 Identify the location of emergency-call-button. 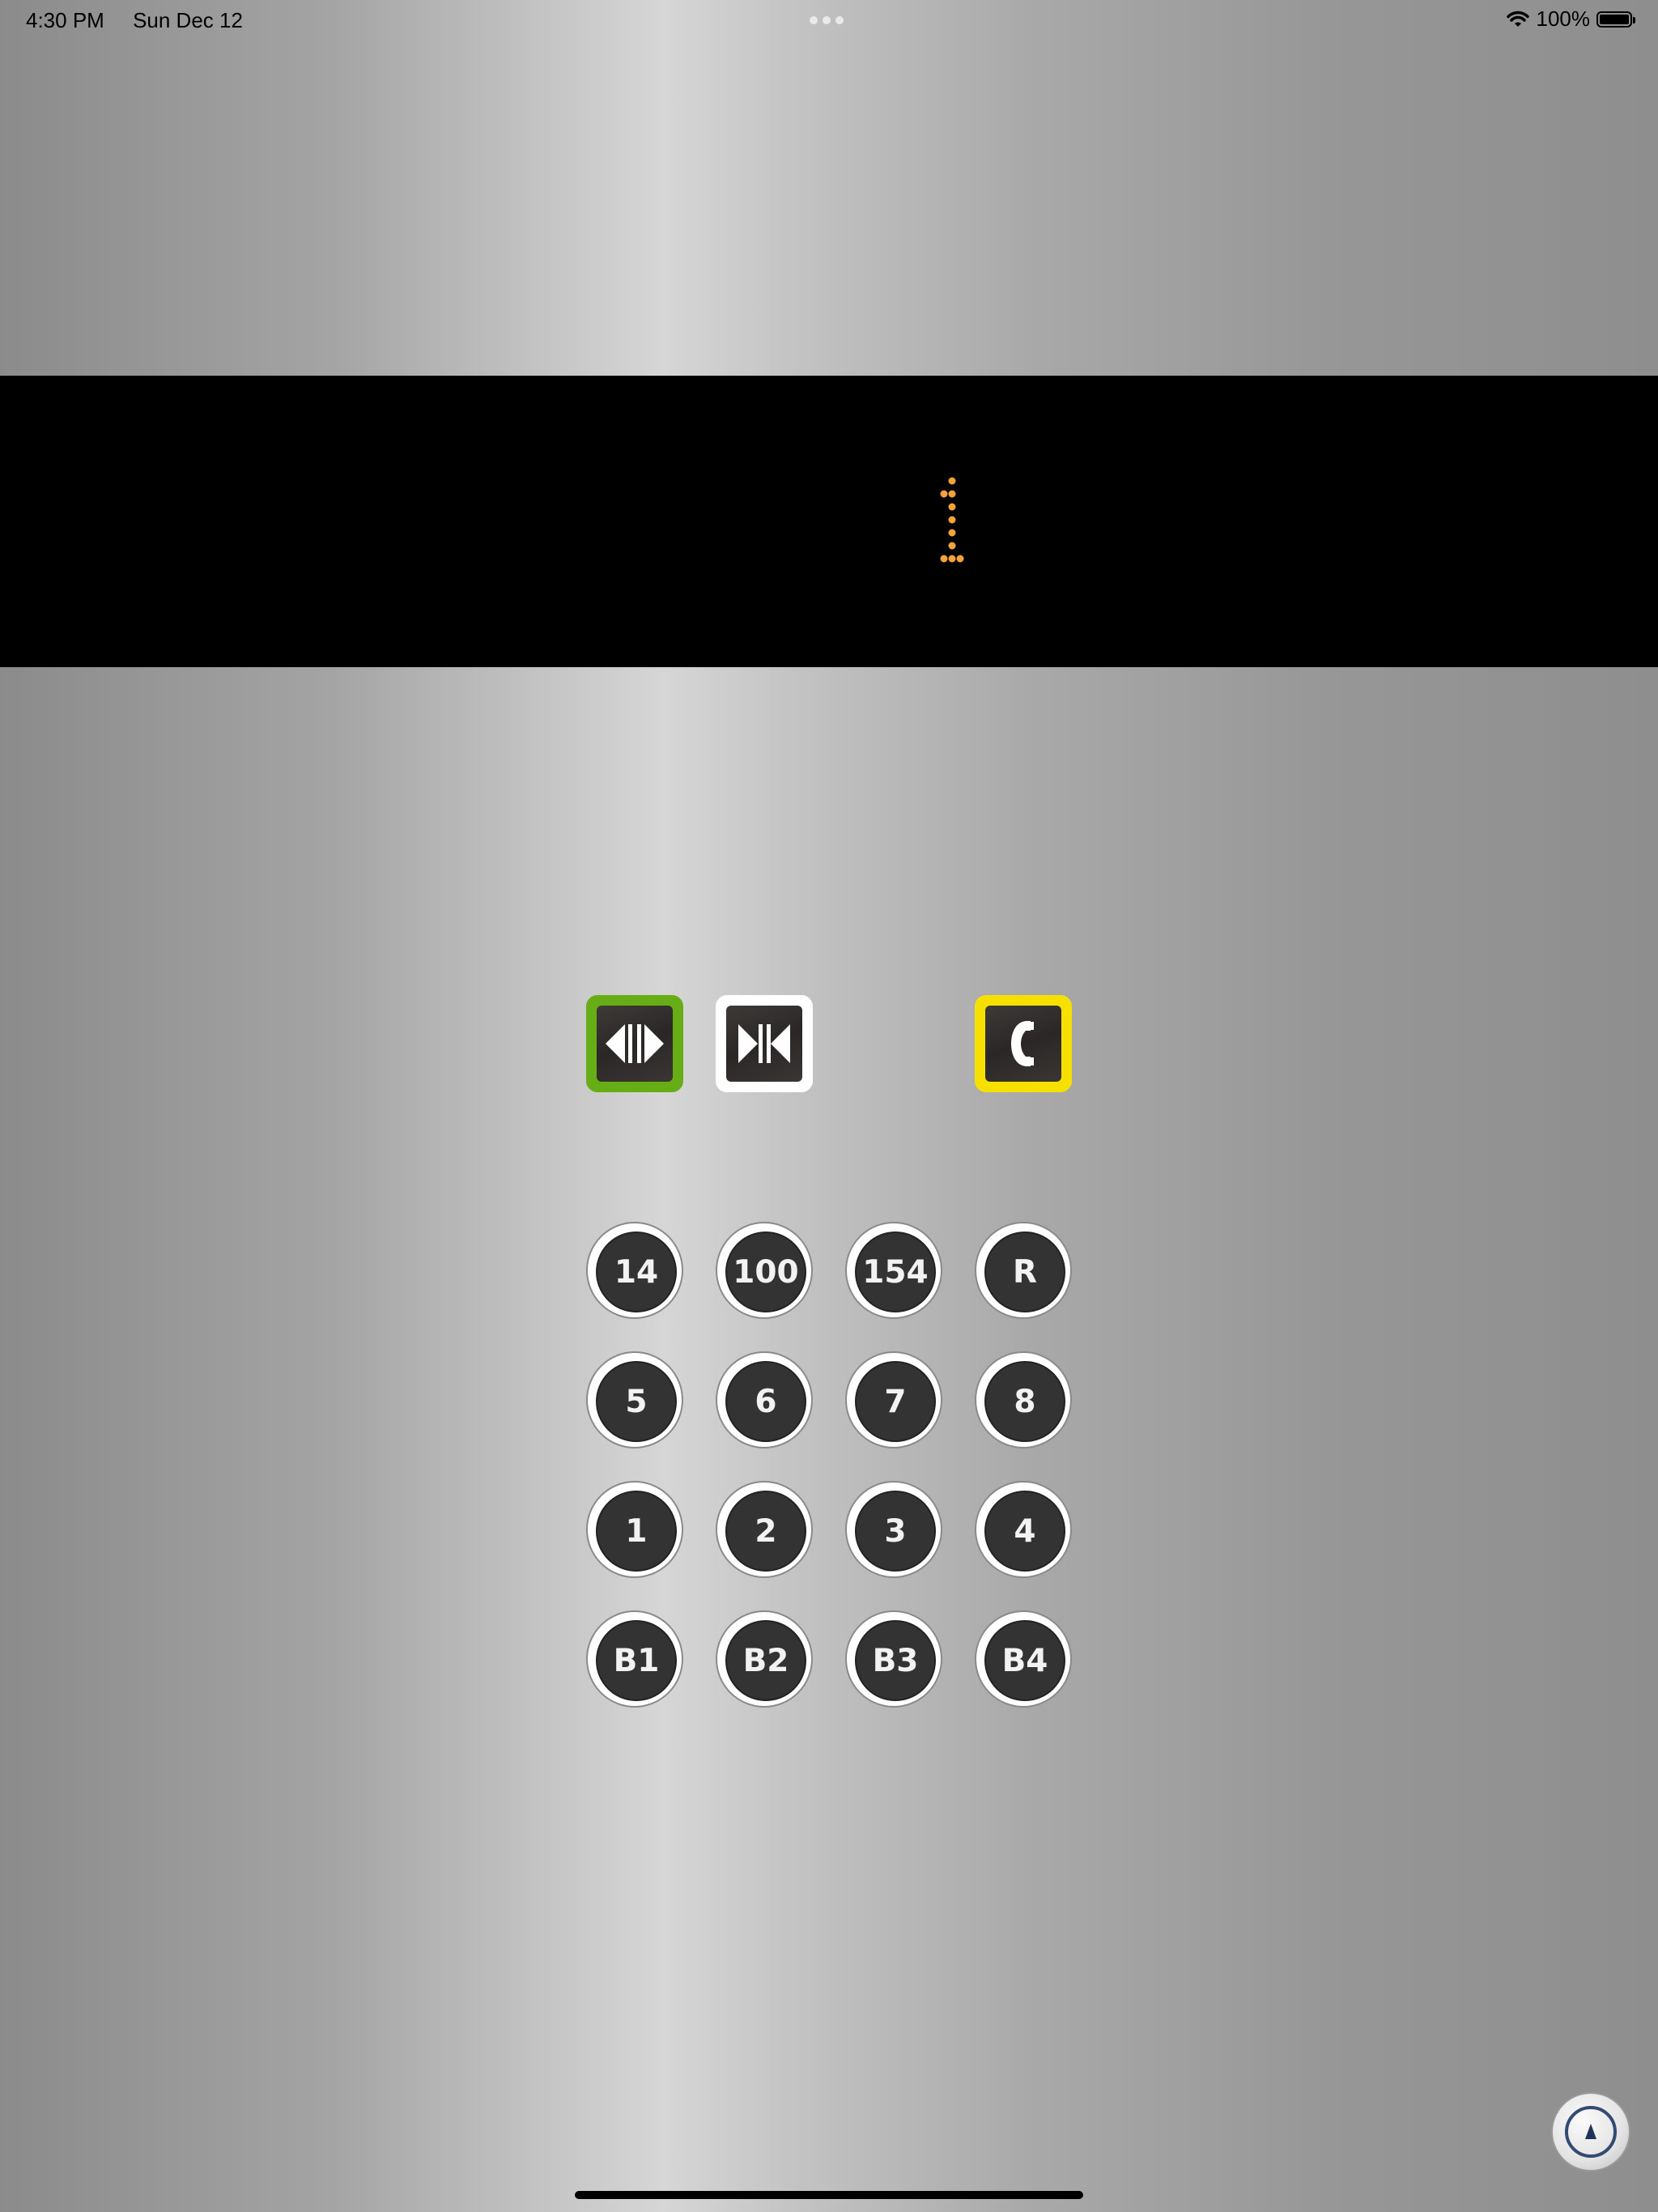
(1023, 1044).